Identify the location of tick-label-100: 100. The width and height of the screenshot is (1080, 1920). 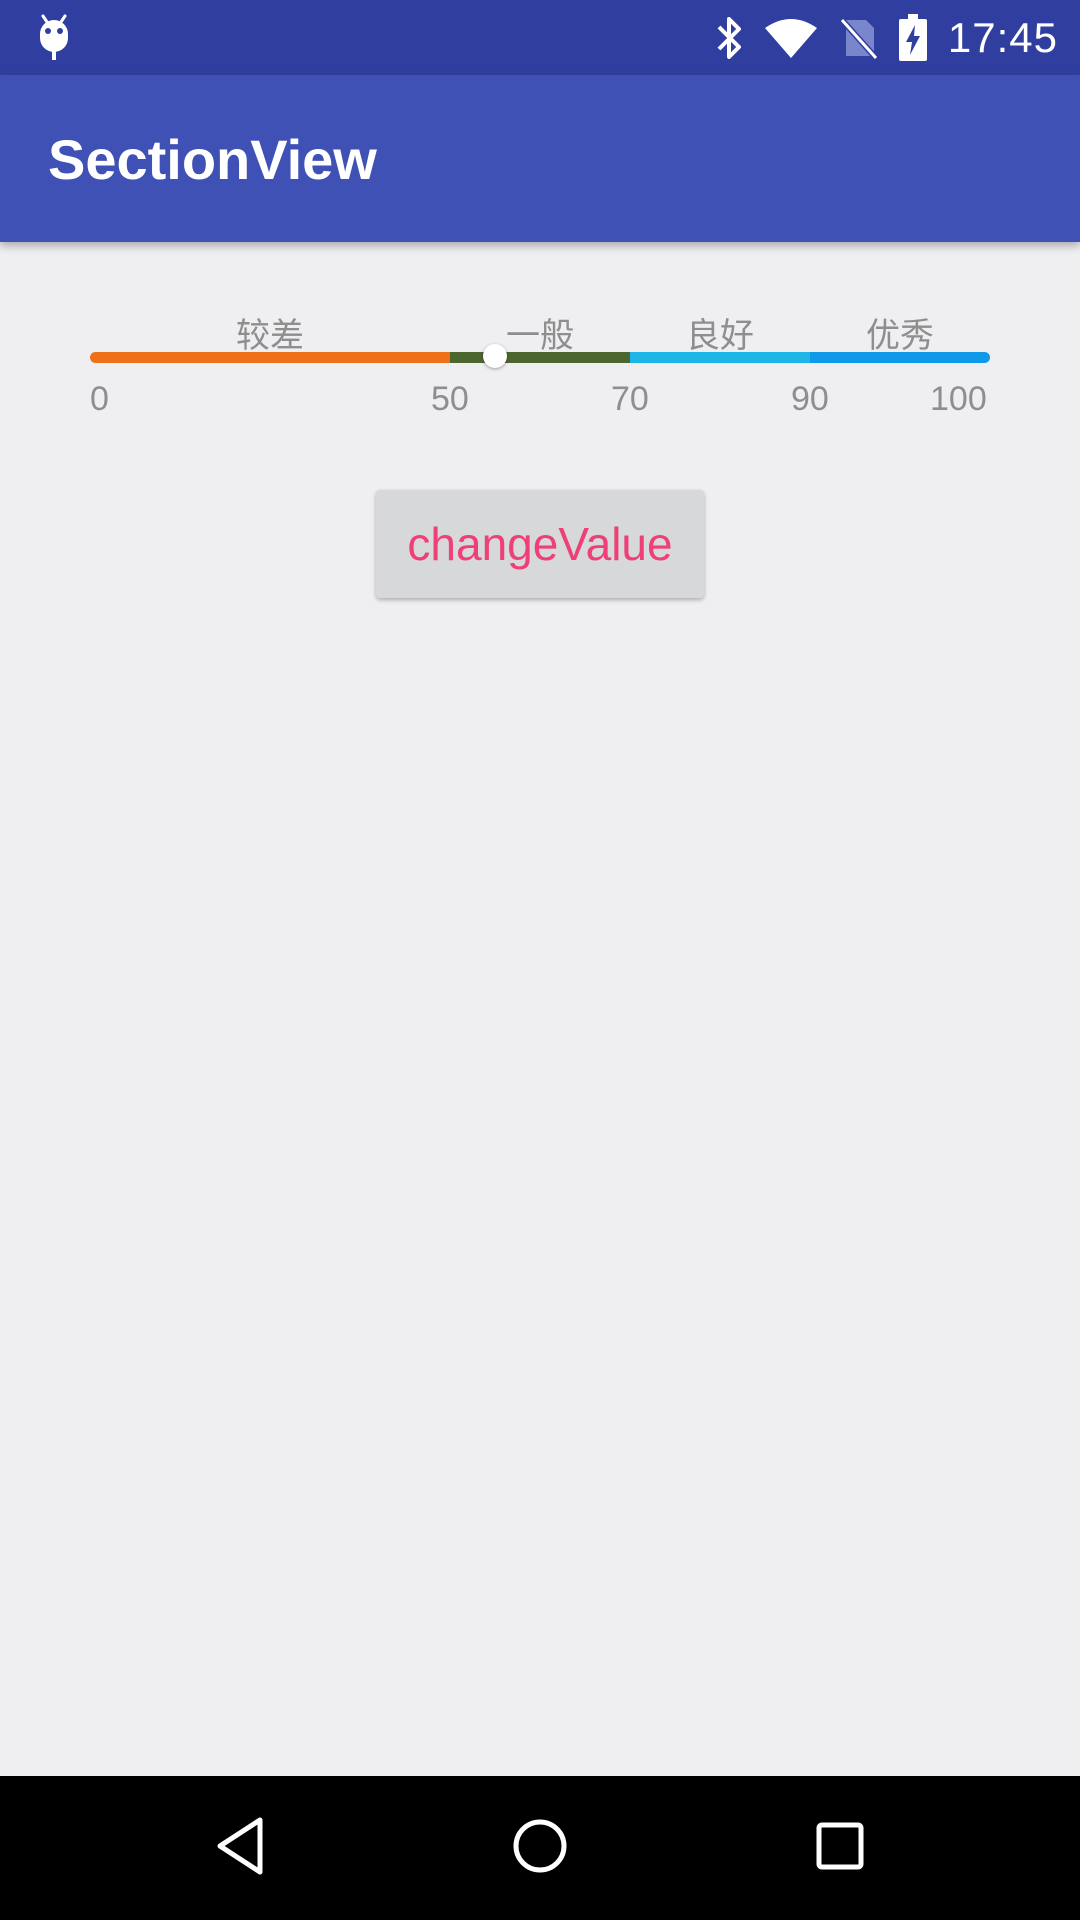
(958, 399).